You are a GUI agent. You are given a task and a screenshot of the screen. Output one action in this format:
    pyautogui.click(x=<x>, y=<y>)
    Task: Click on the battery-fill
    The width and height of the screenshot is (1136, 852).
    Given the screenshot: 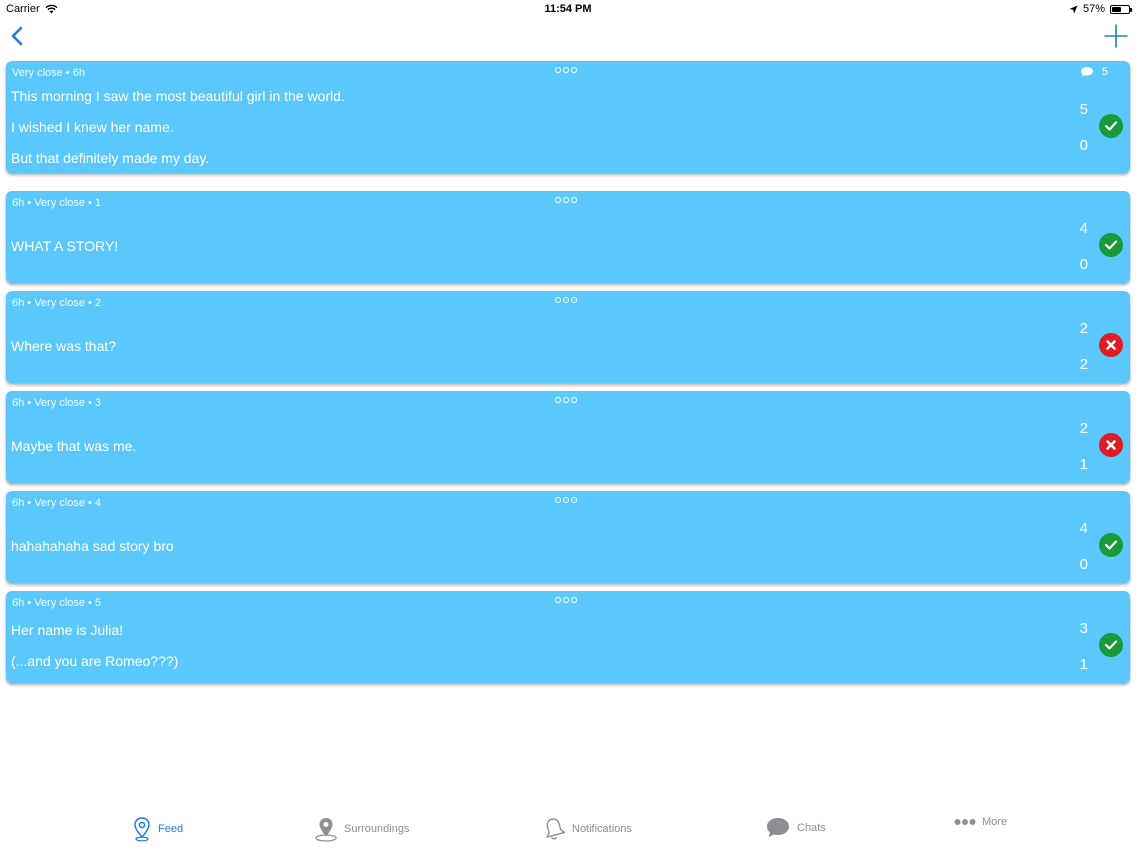 What is the action you would take?
    pyautogui.click(x=1116, y=9)
    